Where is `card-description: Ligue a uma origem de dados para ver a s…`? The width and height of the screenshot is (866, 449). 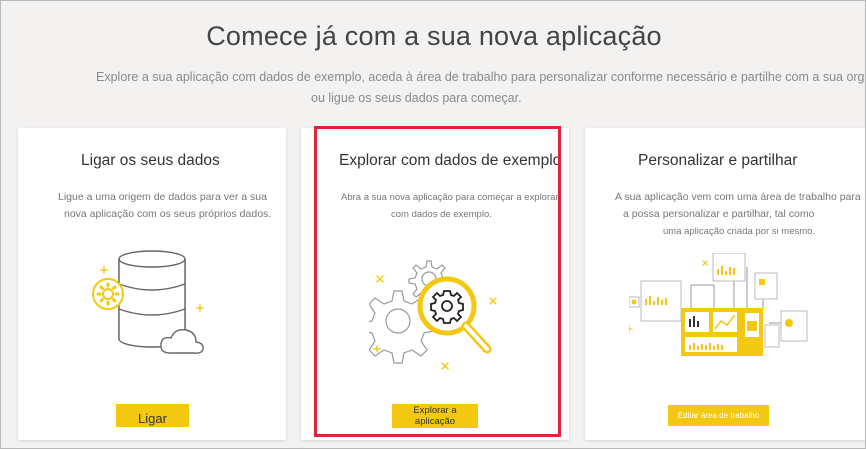
card-description: Ligue a uma origem de dados para ver a s… is located at coordinates (168, 206).